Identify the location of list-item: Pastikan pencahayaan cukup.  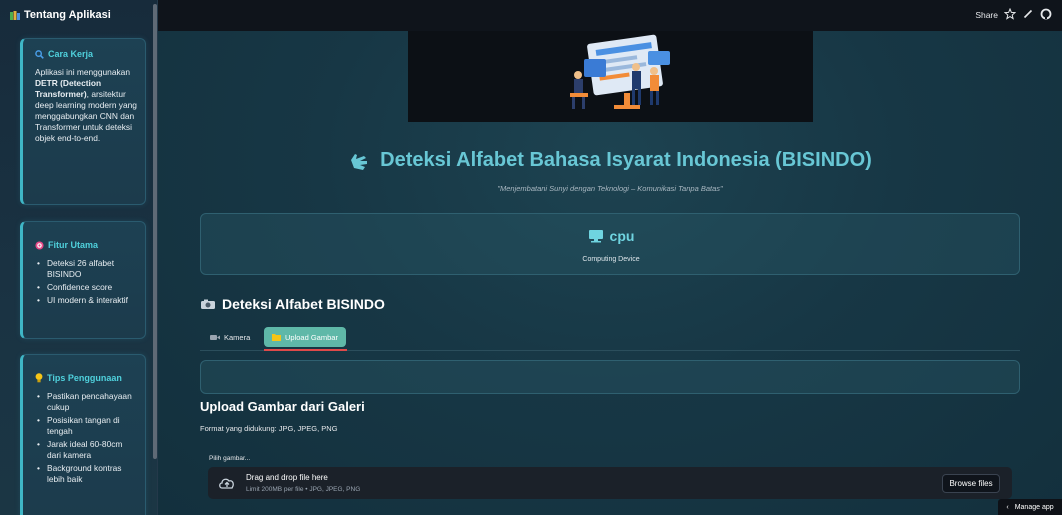
(86, 402).